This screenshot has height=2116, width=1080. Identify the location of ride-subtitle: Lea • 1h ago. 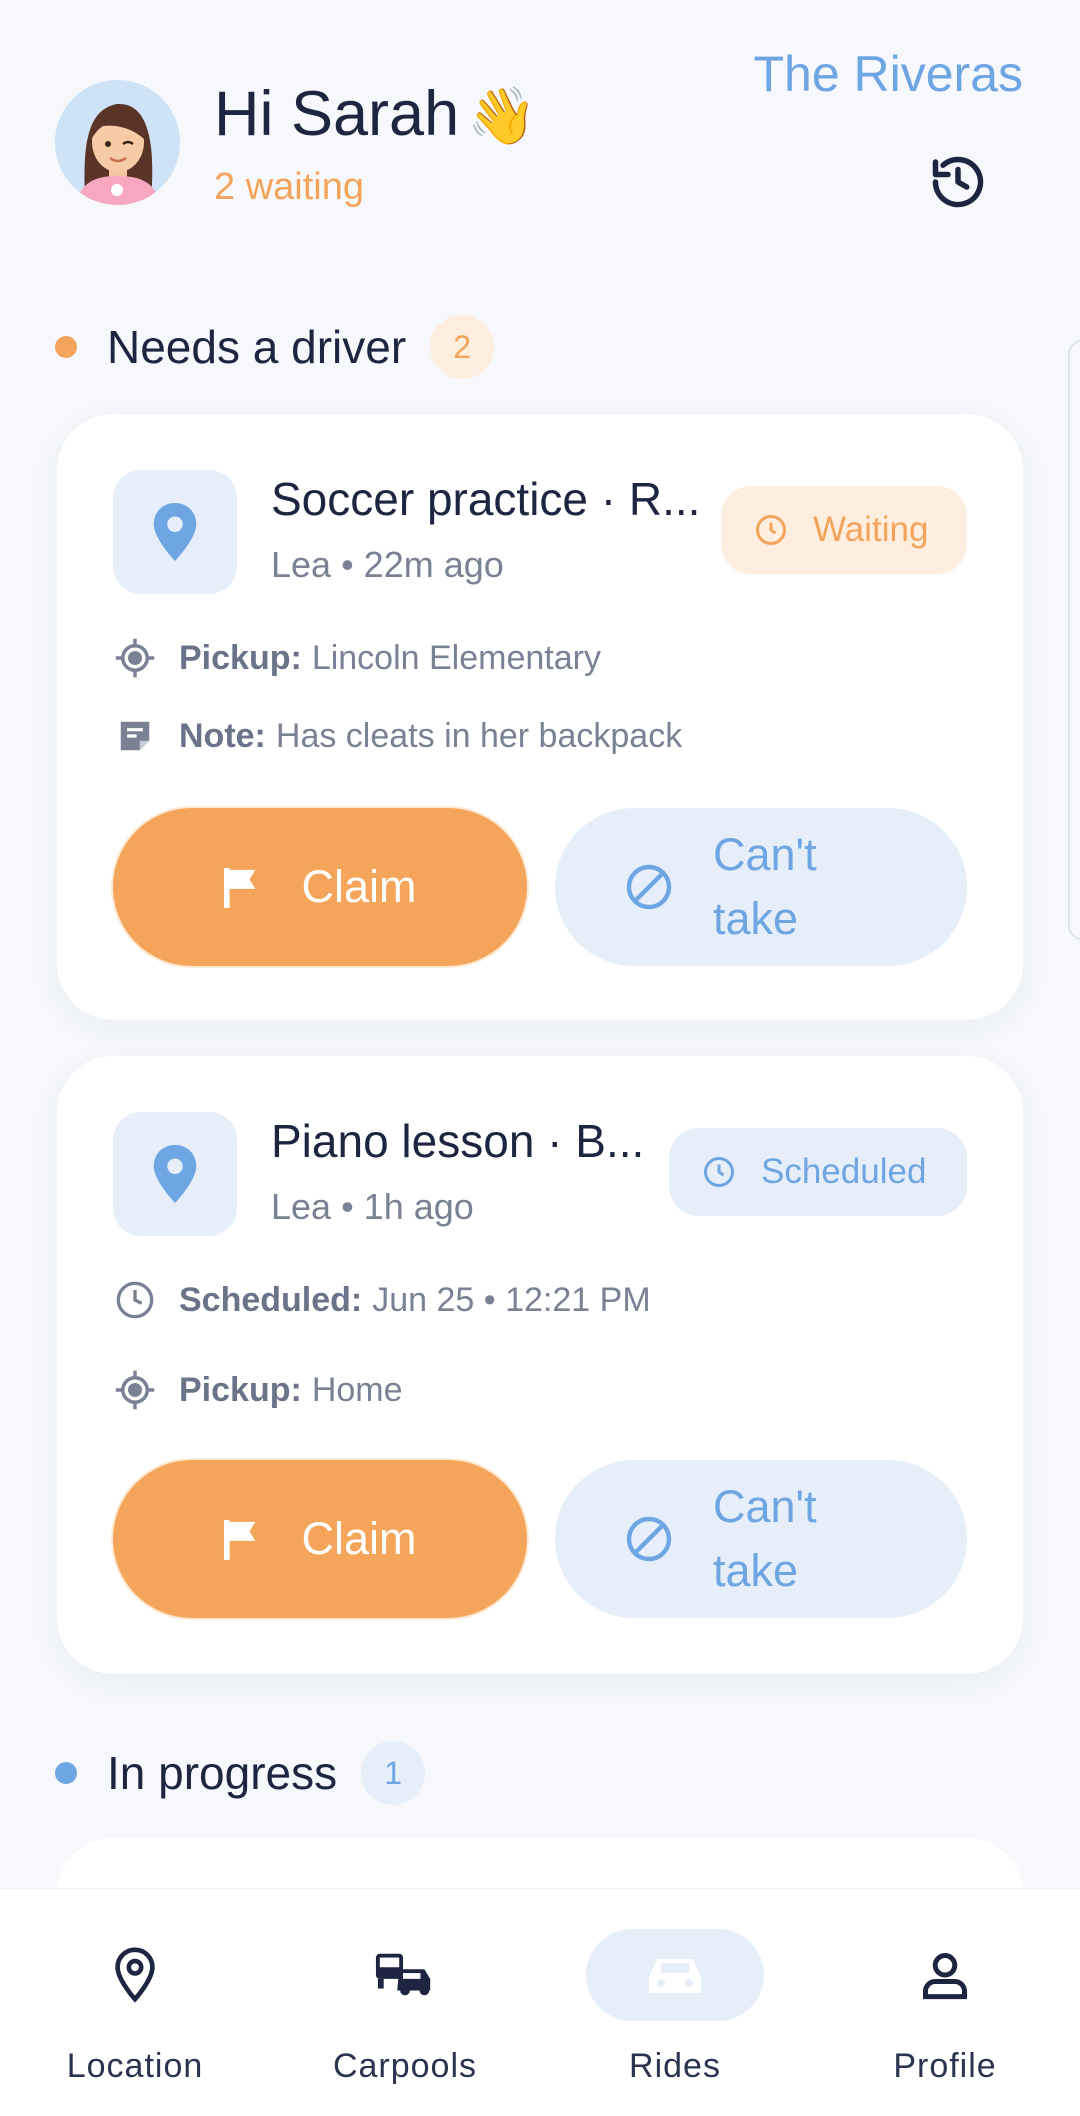
(372, 1206).